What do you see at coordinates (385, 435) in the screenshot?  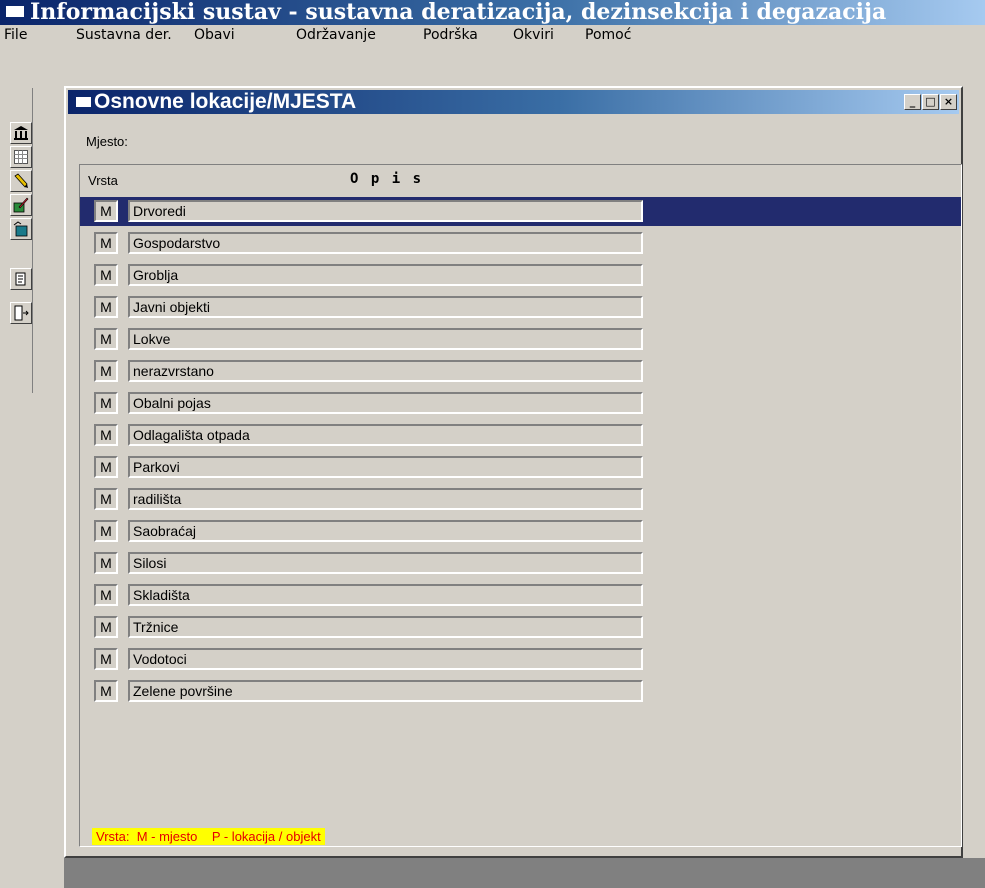 I see `row-opis: Odlagališta otpada` at bounding box center [385, 435].